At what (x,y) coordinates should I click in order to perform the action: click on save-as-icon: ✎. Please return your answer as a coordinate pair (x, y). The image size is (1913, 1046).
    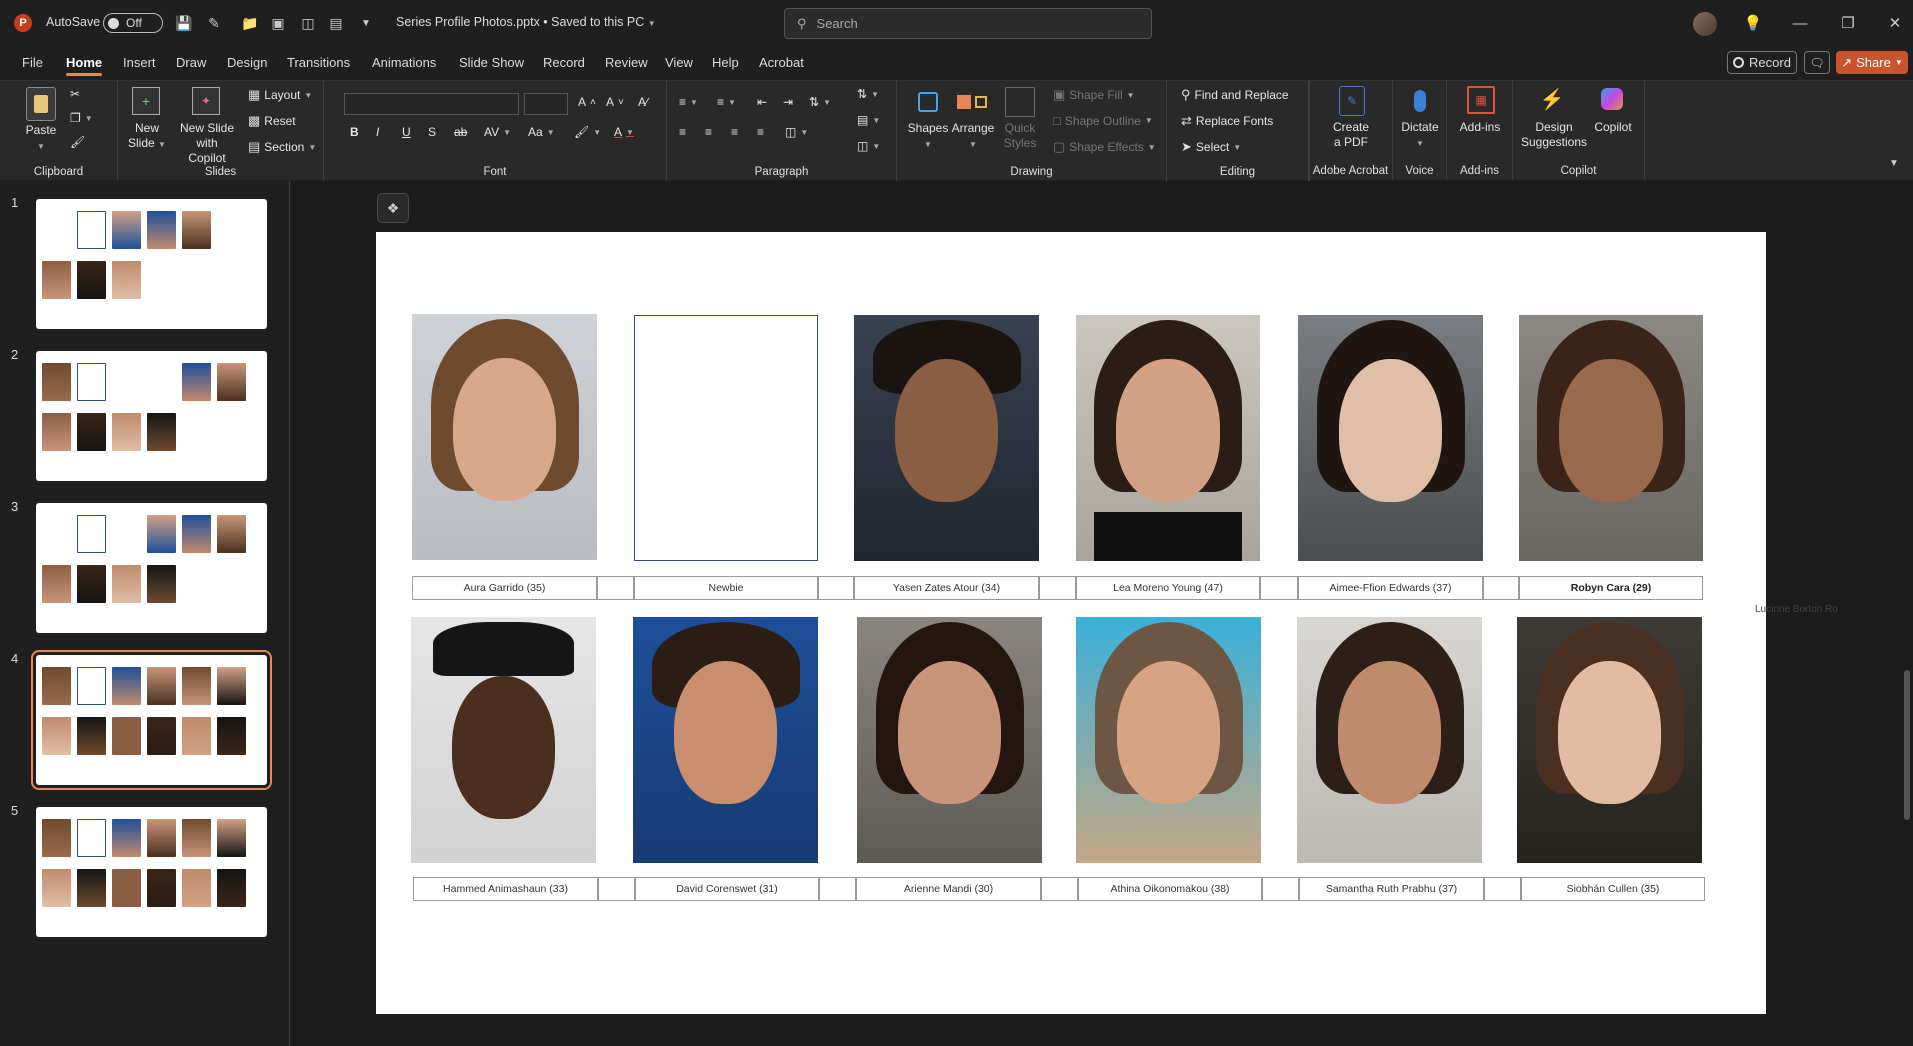
    Looking at the image, I should click on (214, 23).